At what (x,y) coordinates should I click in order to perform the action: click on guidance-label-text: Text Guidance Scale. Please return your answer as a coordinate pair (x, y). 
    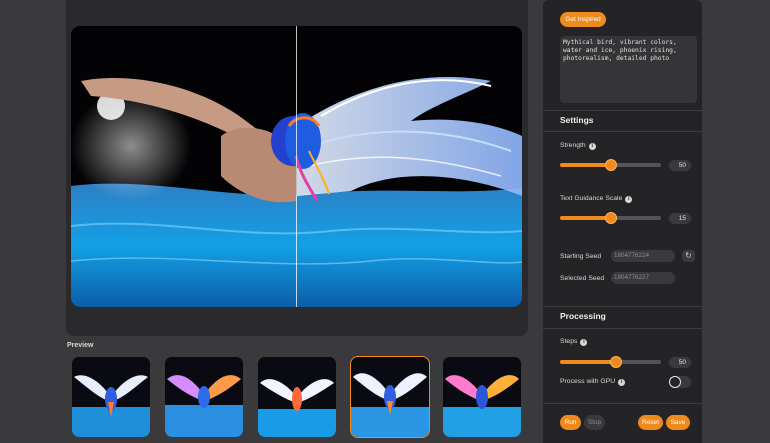
    Looking at the image, I should click on (591, 198).